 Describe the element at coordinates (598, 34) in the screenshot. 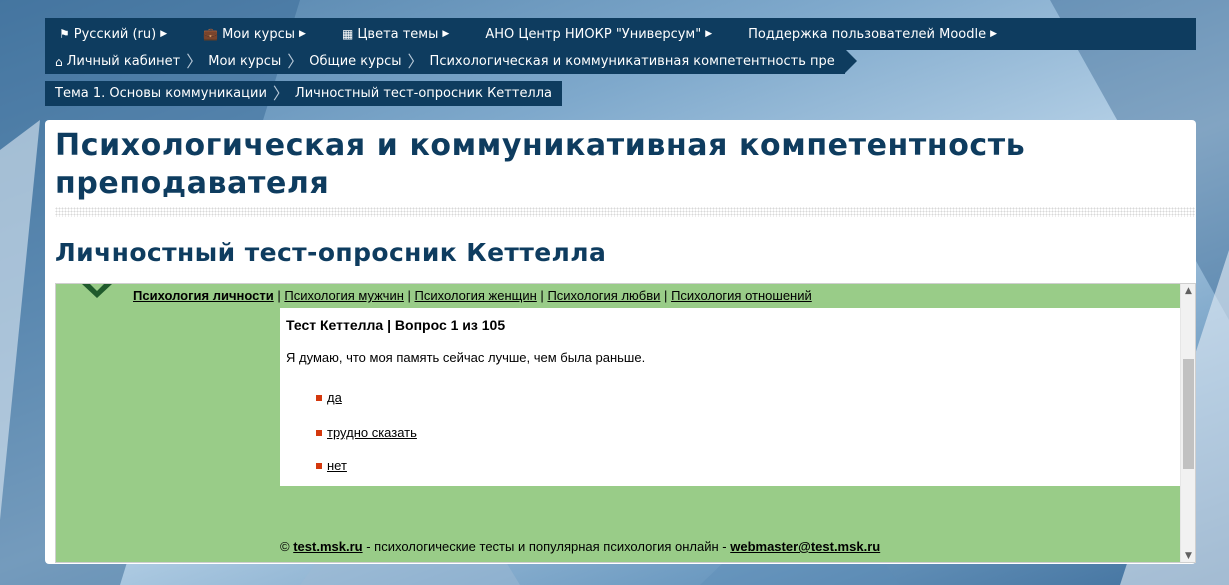

I see `nav-item-organization: АНО Центр НИОКР "Универсум" ▶` at that location.